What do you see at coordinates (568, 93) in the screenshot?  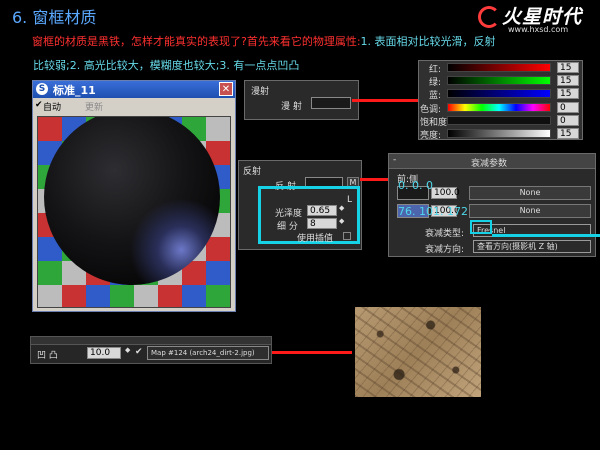 I see `blue-value: 15` at bounding box center [568, 93].